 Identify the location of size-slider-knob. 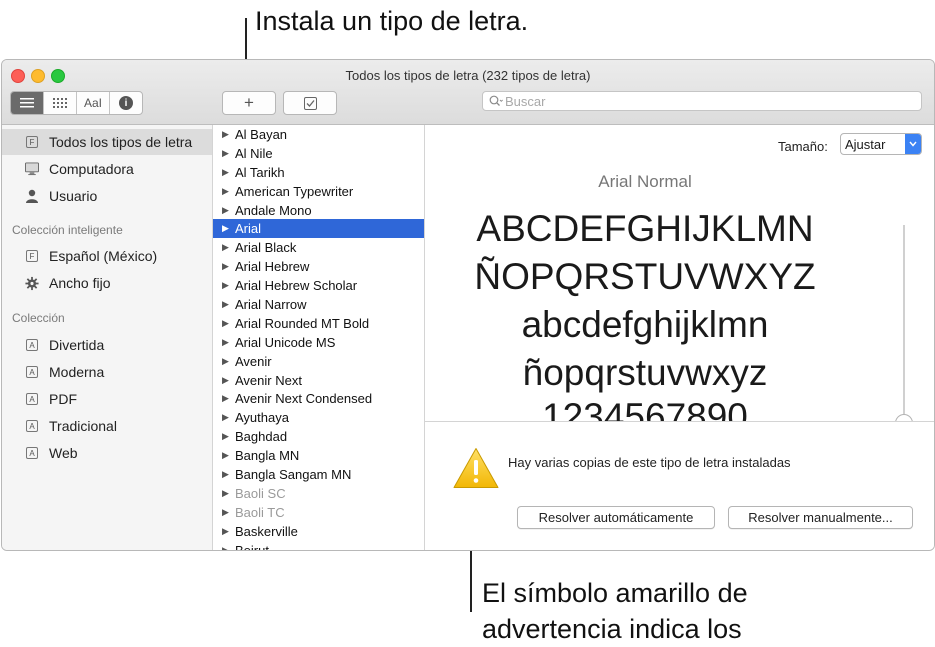
(904, 417).